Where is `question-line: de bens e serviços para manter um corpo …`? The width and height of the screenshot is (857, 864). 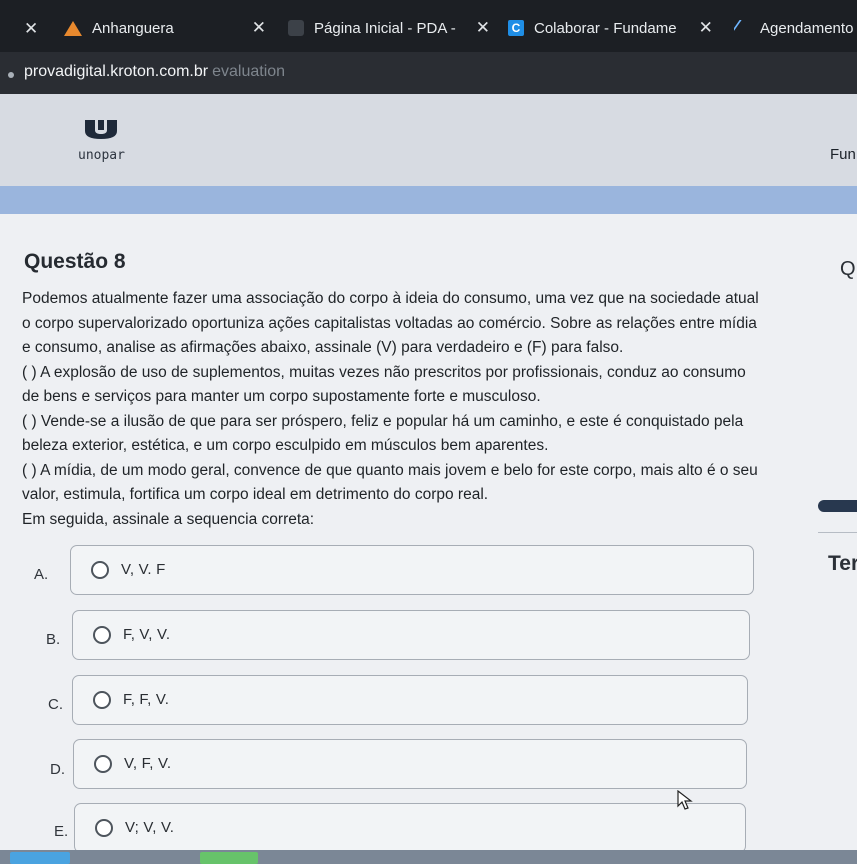 question-line: de bens e serviços para manter um corpo … is located at coordinates (281, 396).